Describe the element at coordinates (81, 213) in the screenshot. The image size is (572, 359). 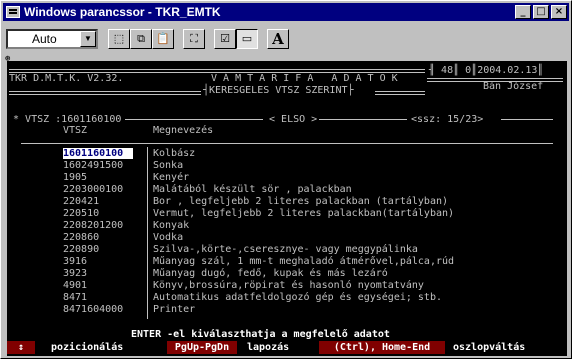
I see `vtsz-code: 220510` at that location.